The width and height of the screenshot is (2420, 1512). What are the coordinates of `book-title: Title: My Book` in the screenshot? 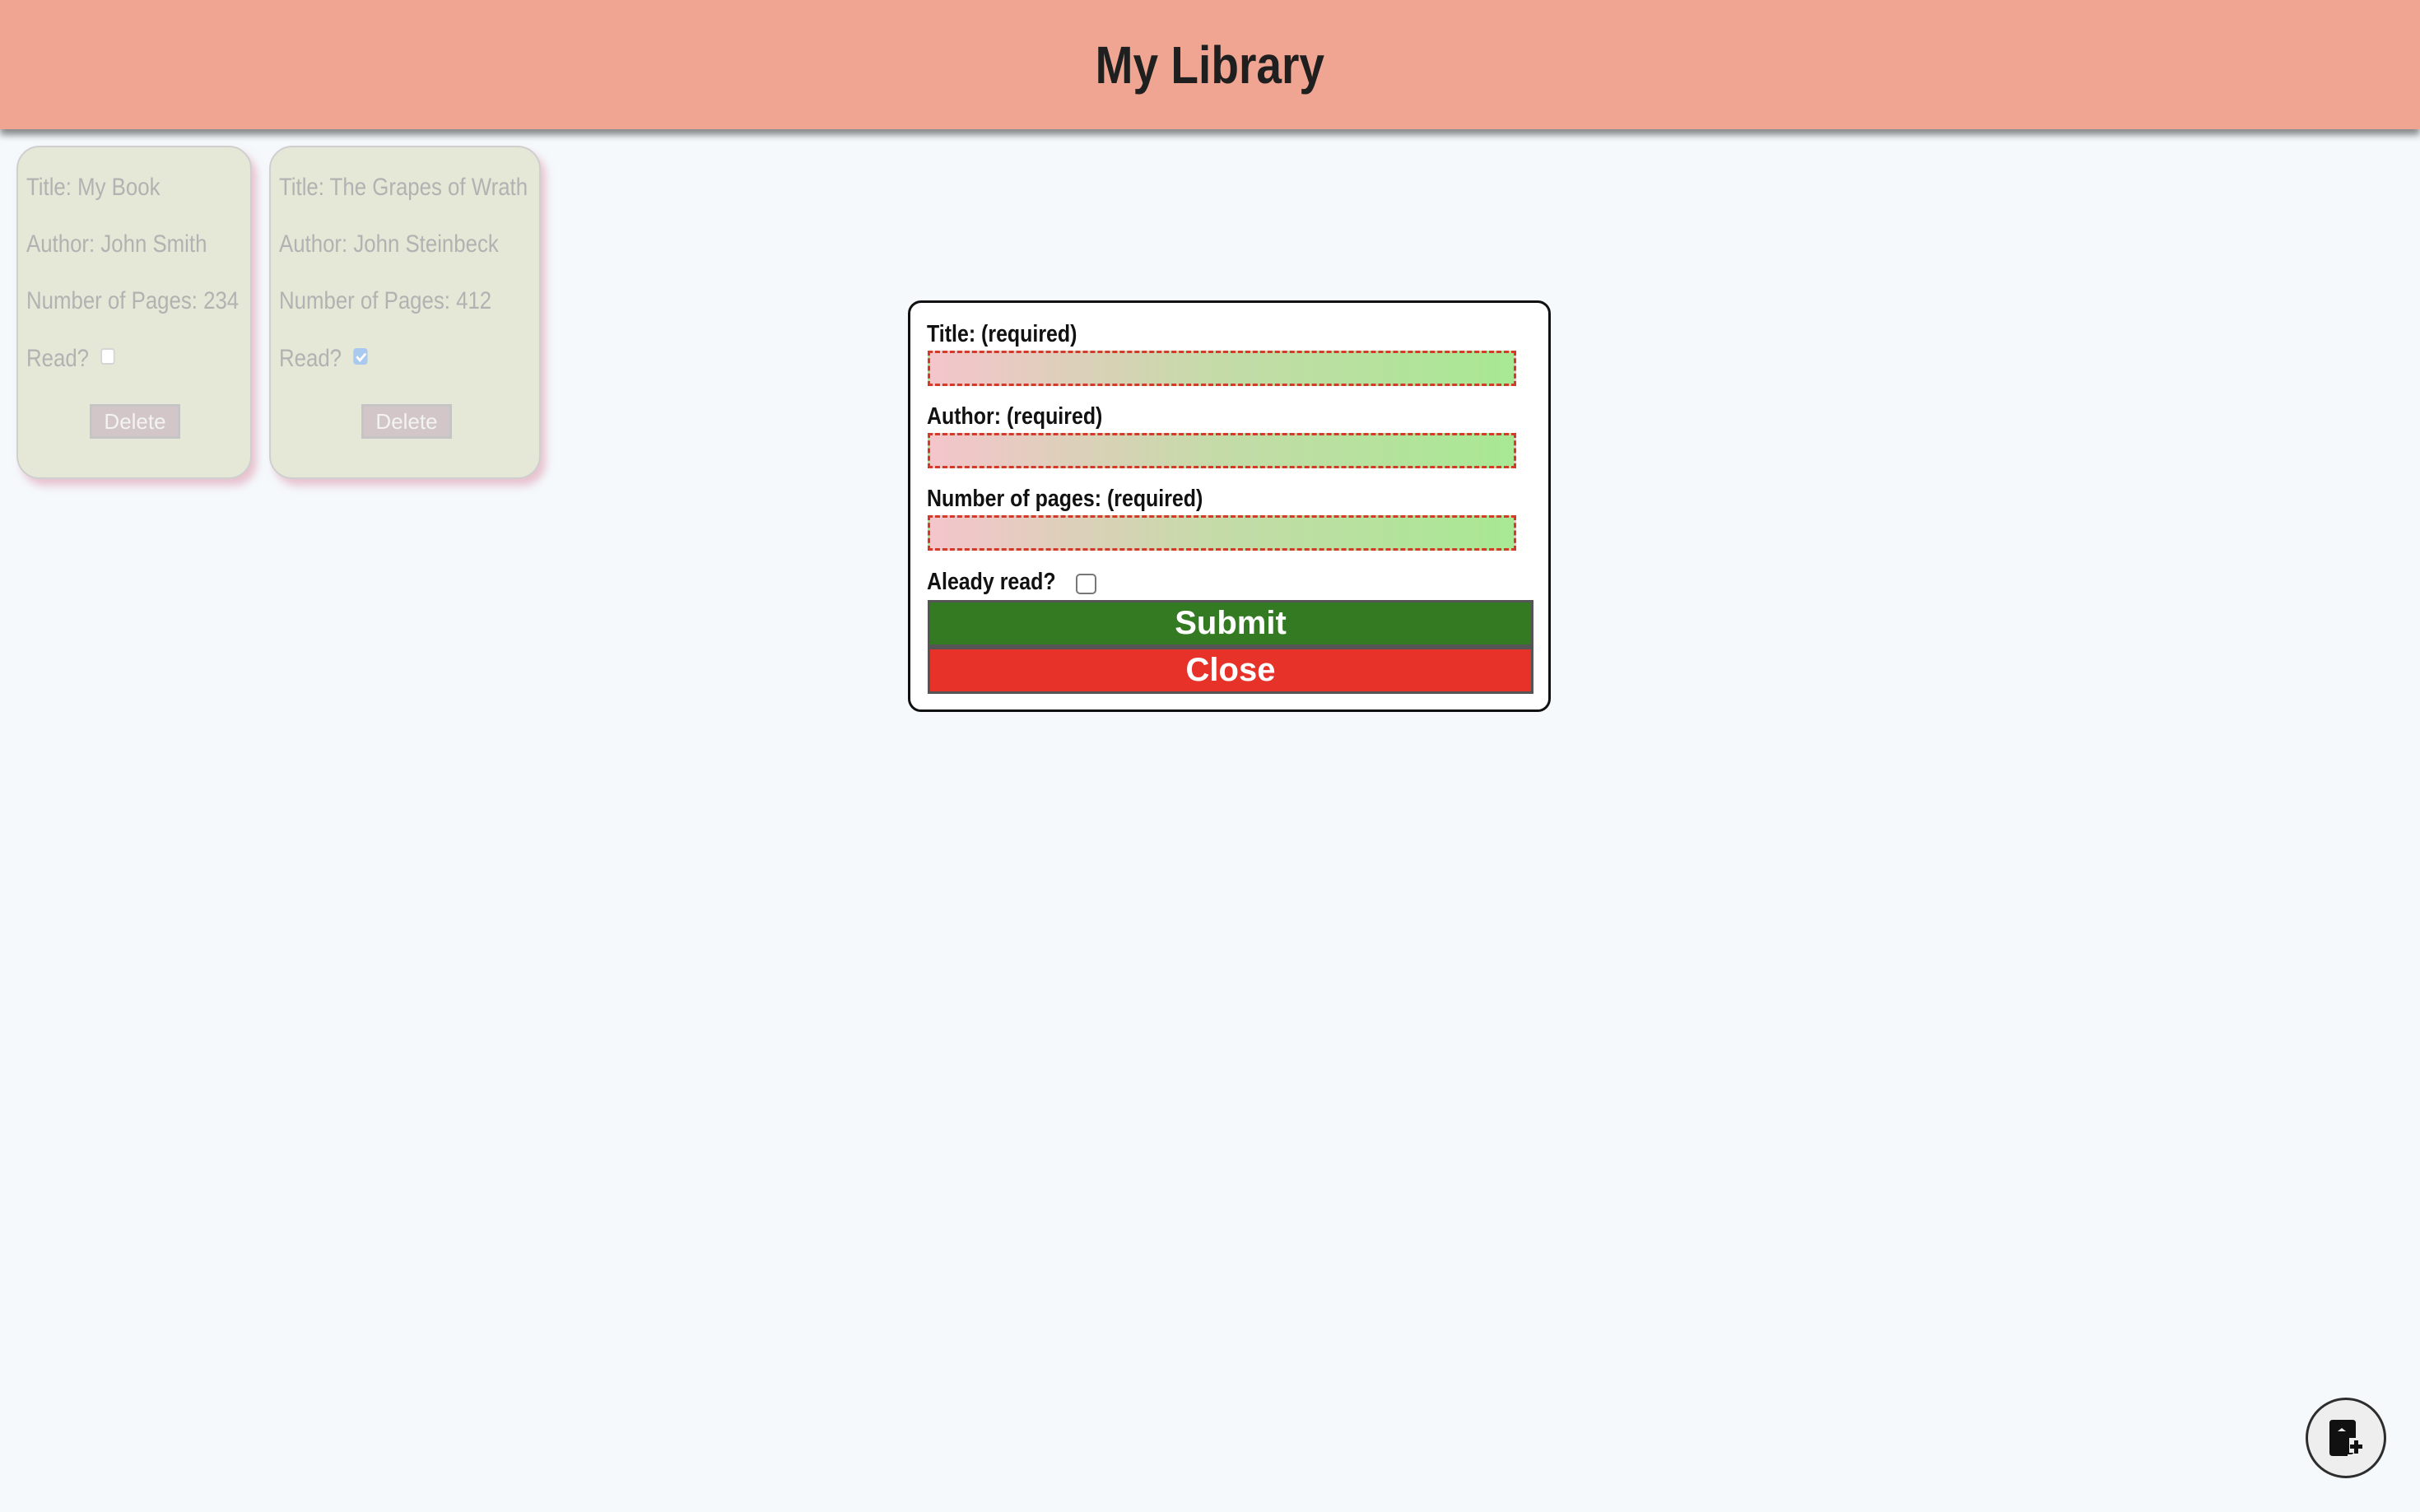 It's located at (93, 187).